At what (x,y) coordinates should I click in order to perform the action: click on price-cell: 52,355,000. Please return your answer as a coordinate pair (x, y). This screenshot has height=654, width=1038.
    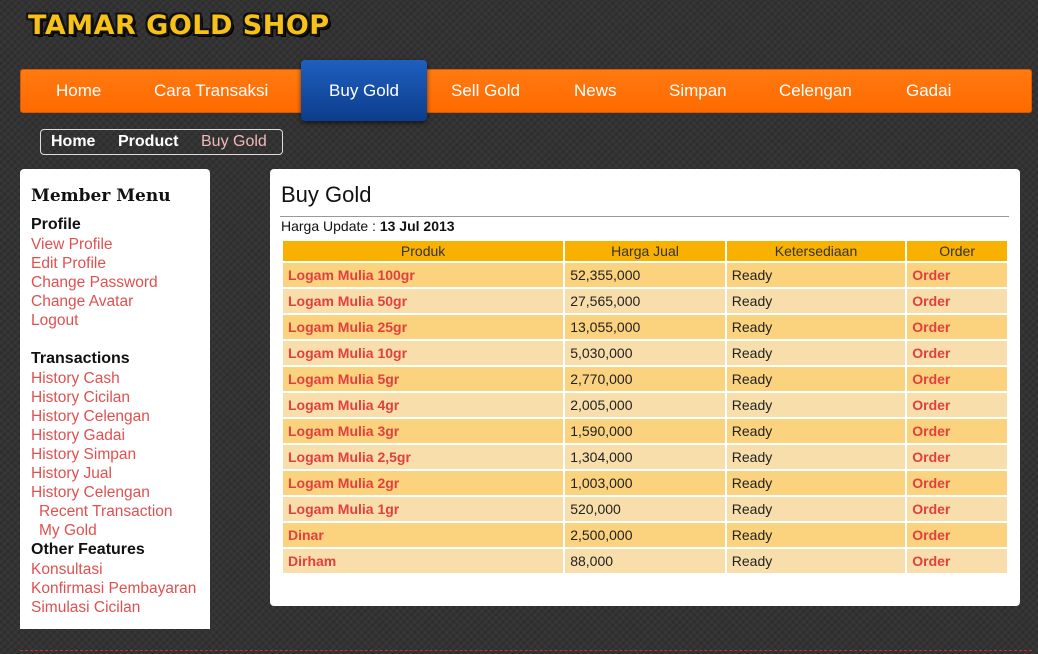
    Looking at the image, I should click on (645, 275).